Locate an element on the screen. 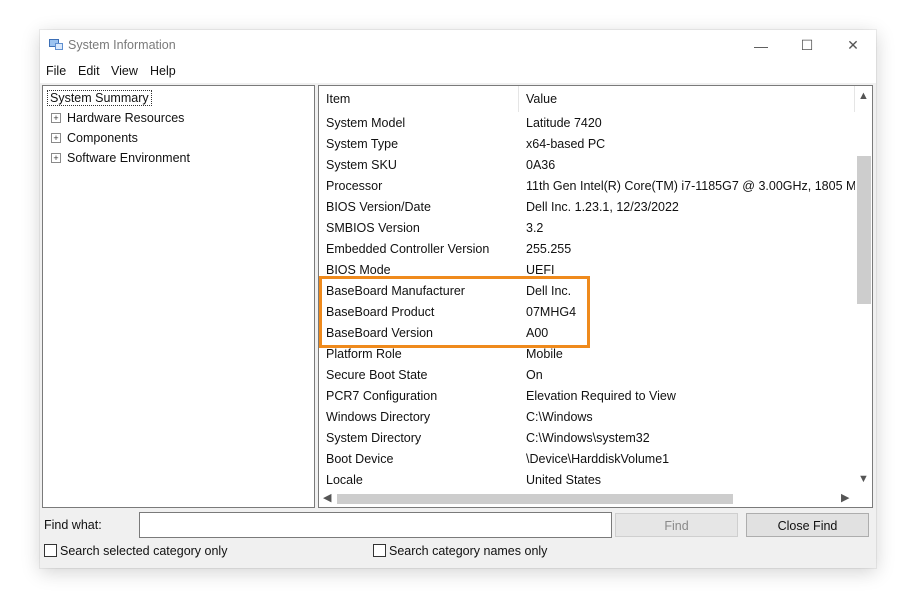 This screenshot has width=912, height=600. vertical-scroll-thumb is located at coordinates (864, 230).